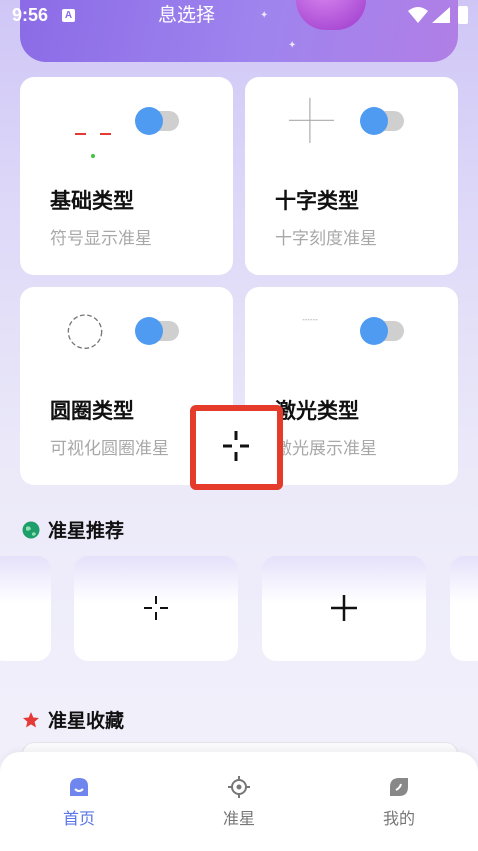 The image size is (478, 851). What do you see at coordinates (317, 411) in the screenshot?
I see `card-title: 激光类型` at bounding box center [317, 411].